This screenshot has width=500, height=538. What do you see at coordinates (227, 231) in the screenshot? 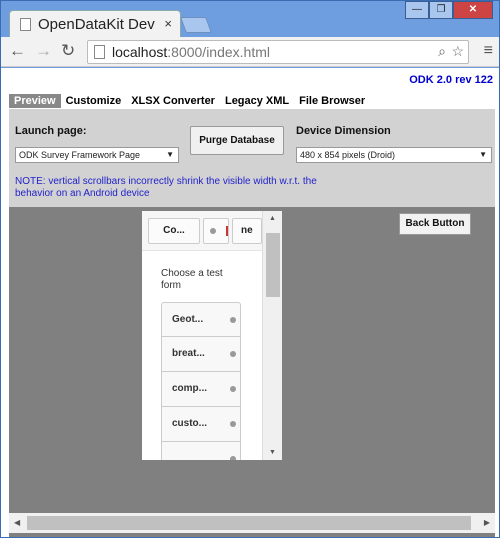
I see `marker-icon` at bounding box center [227, 231].